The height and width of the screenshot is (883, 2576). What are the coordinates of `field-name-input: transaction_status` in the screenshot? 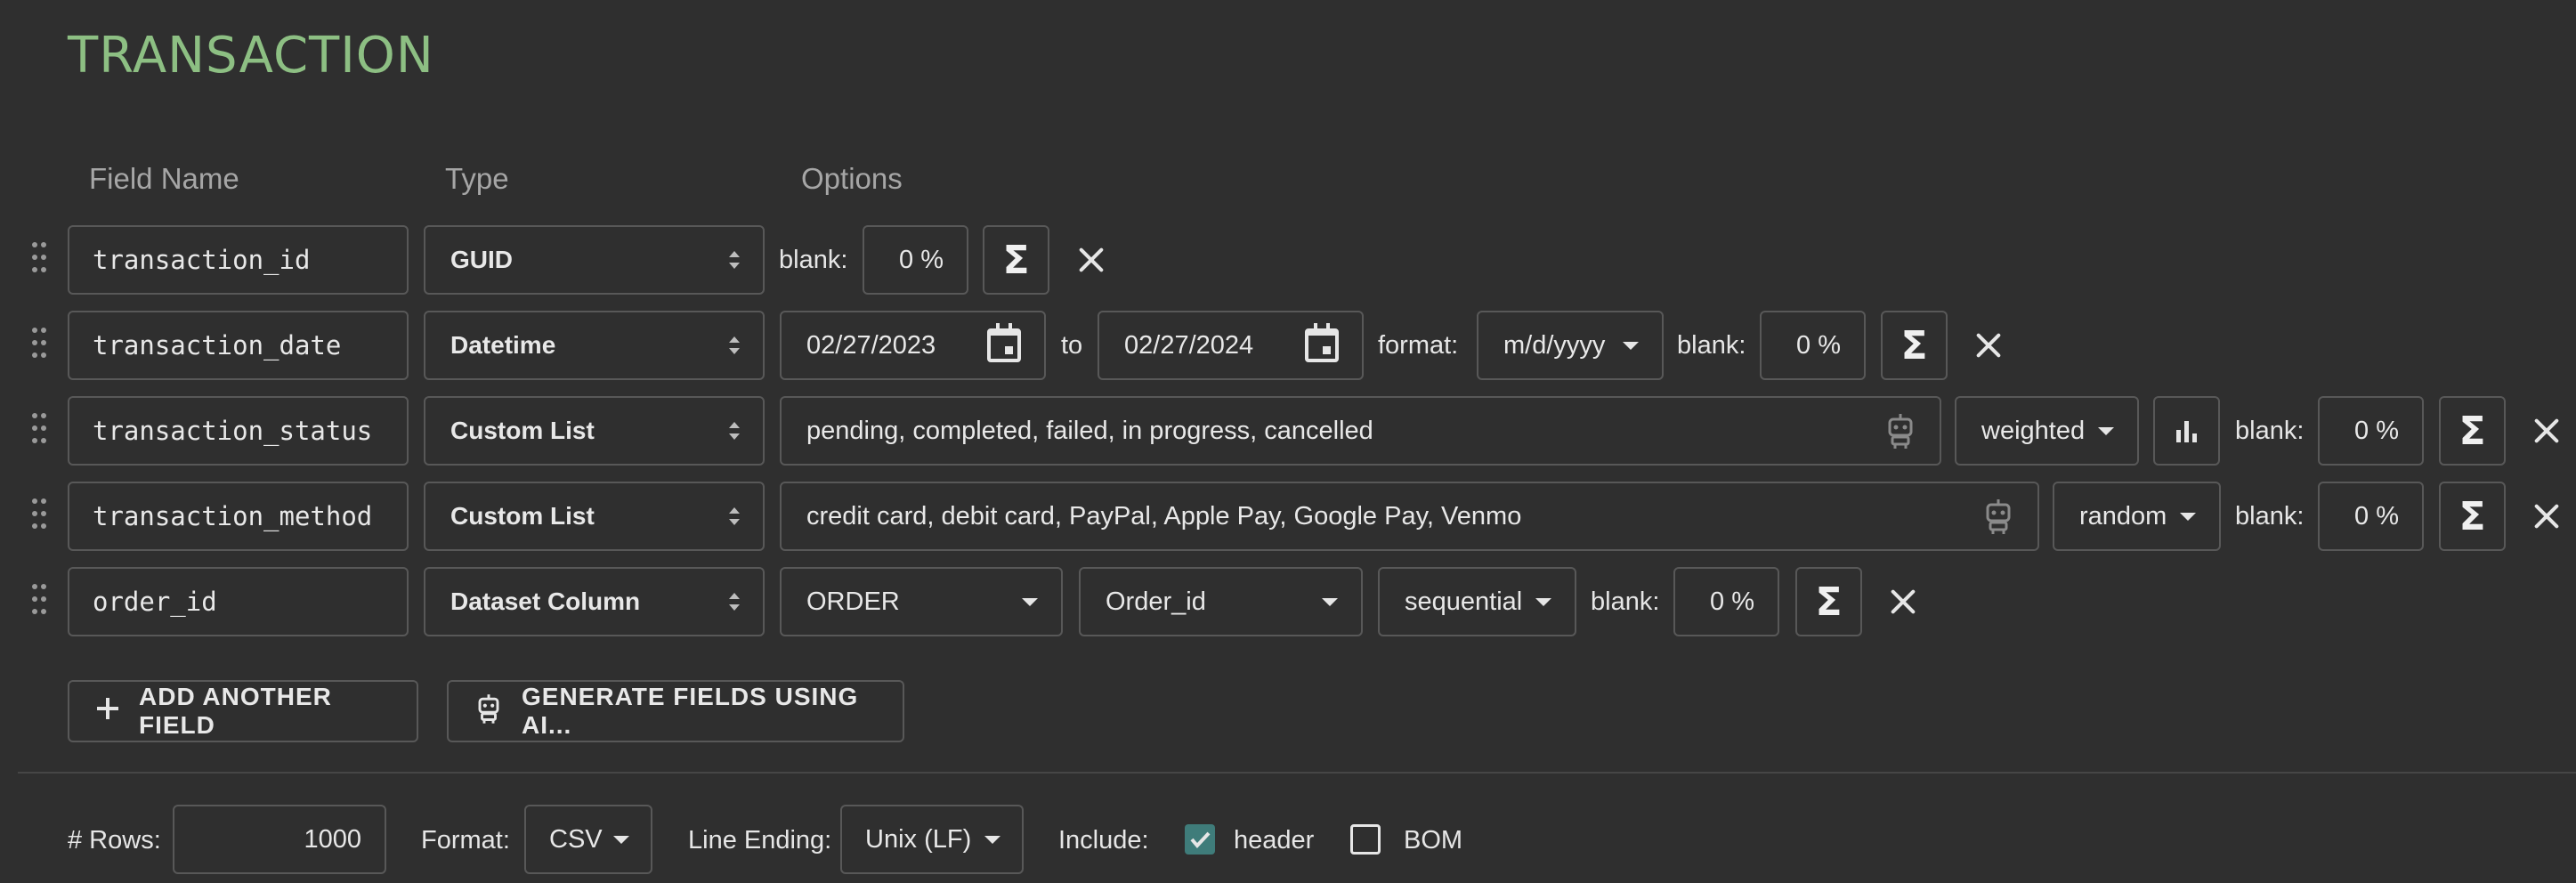 It's located at (239, 431).